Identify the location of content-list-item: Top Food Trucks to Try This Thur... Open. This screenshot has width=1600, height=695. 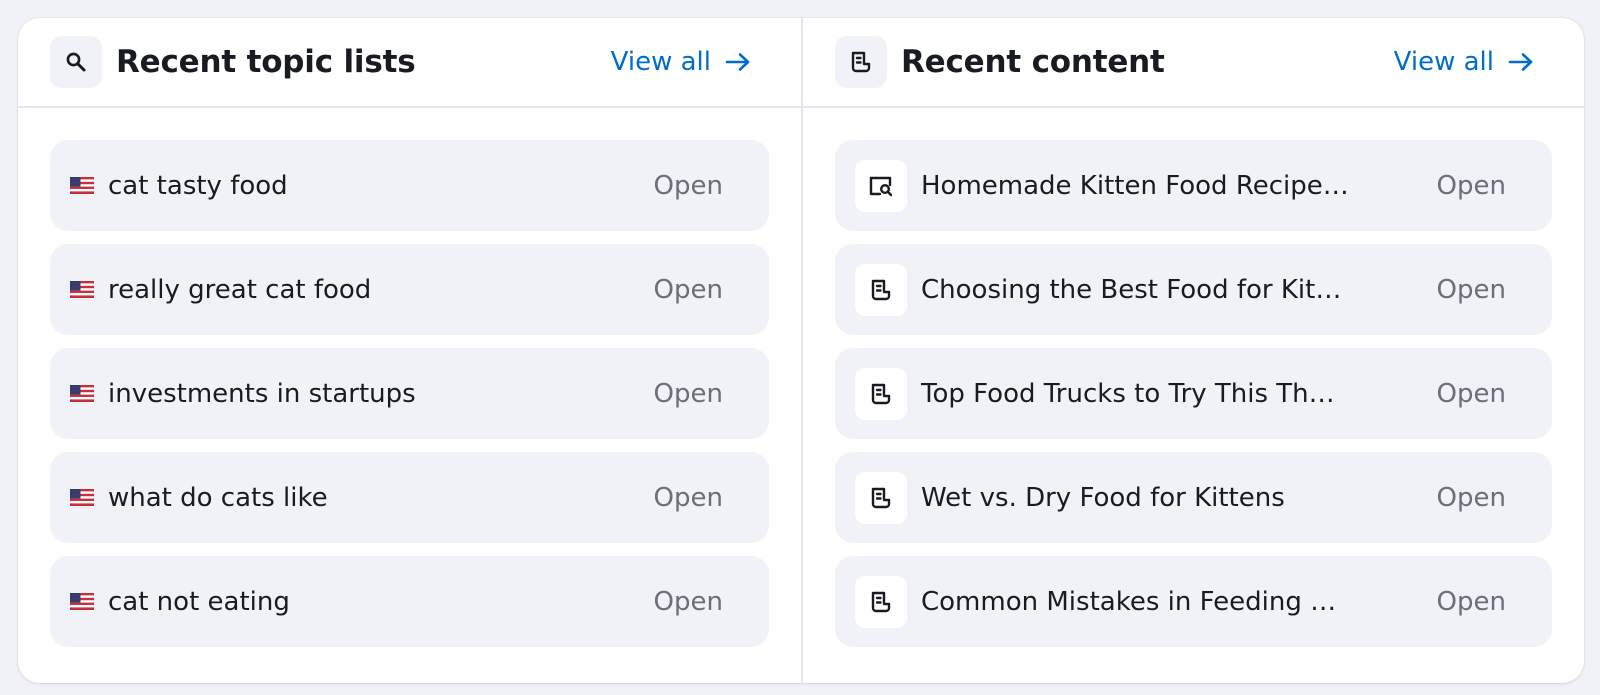
(1193, 393).